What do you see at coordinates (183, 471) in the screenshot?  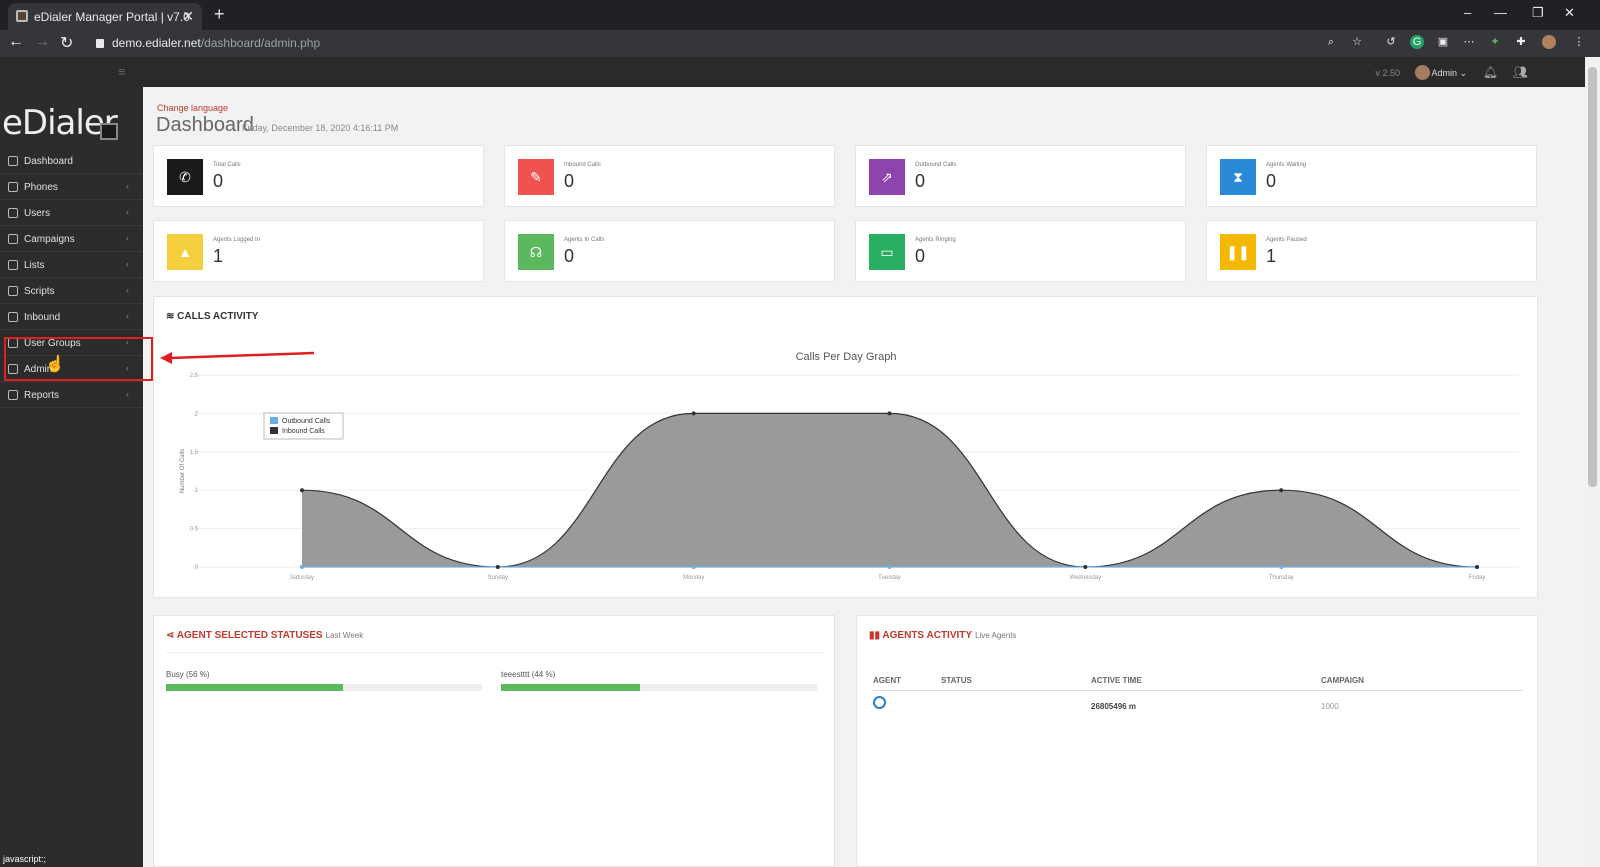 I see `y-axis-label: Number Of Calls` at bounding box center [183, 471].